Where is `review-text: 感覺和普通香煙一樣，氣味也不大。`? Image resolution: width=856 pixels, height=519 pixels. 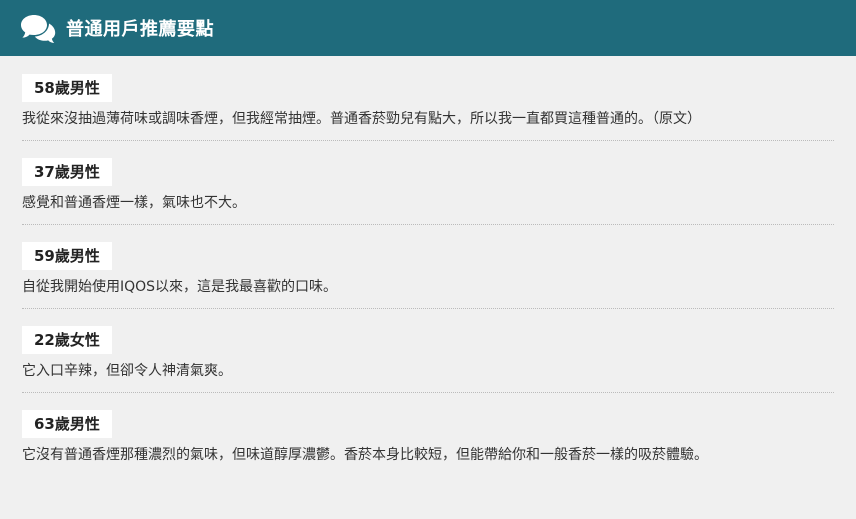 review-text: 感覺和普通香煙一樣，氣味也不大。 is located at coordinates (134, 203).